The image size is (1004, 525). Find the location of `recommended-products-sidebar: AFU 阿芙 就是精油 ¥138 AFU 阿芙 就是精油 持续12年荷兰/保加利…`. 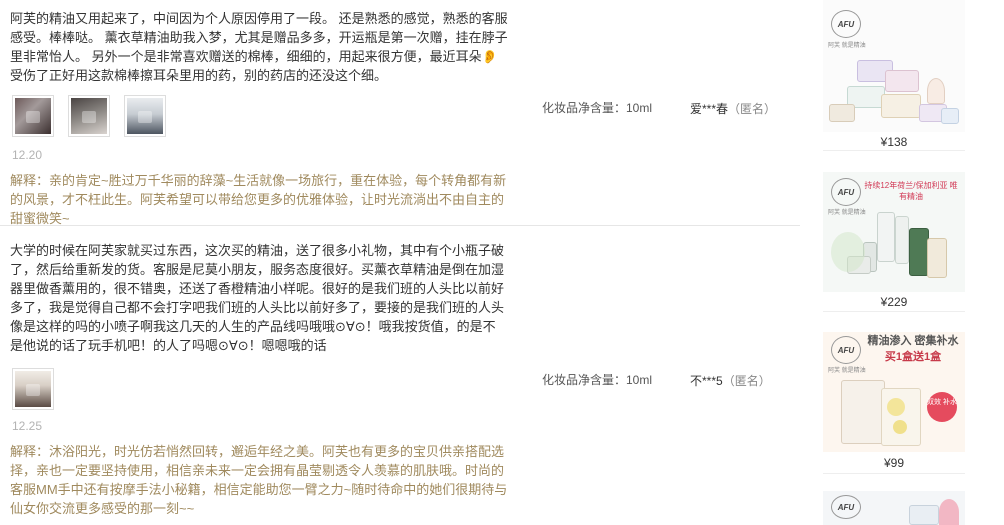

recommended-products-sidebar: AFU 阿芙 就是精油 ¥138 AFU 阿芙 就是精油 持续12年荷兰/保加利… is located at coordinates (894, 262).